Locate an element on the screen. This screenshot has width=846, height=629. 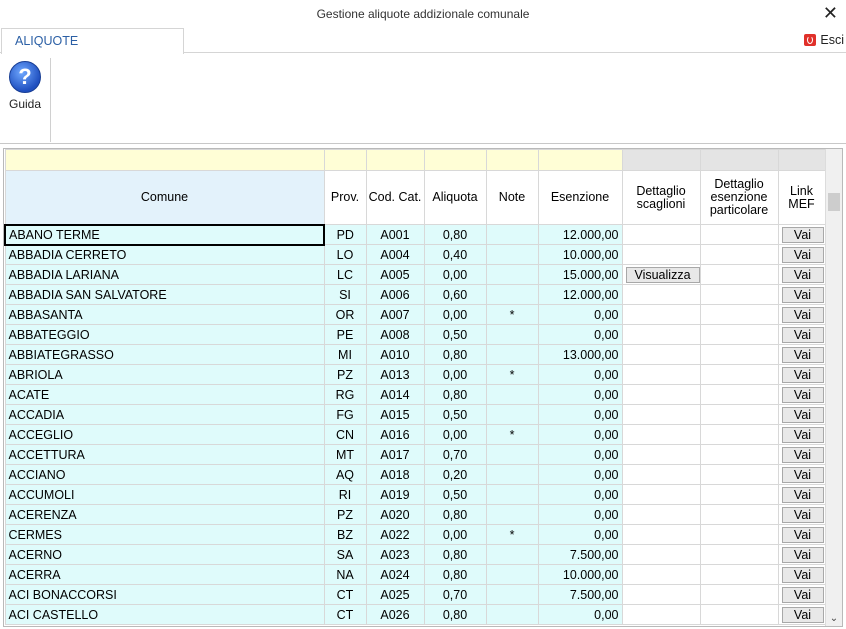
help-button: ? Guida is located at coordinates (25, 86).